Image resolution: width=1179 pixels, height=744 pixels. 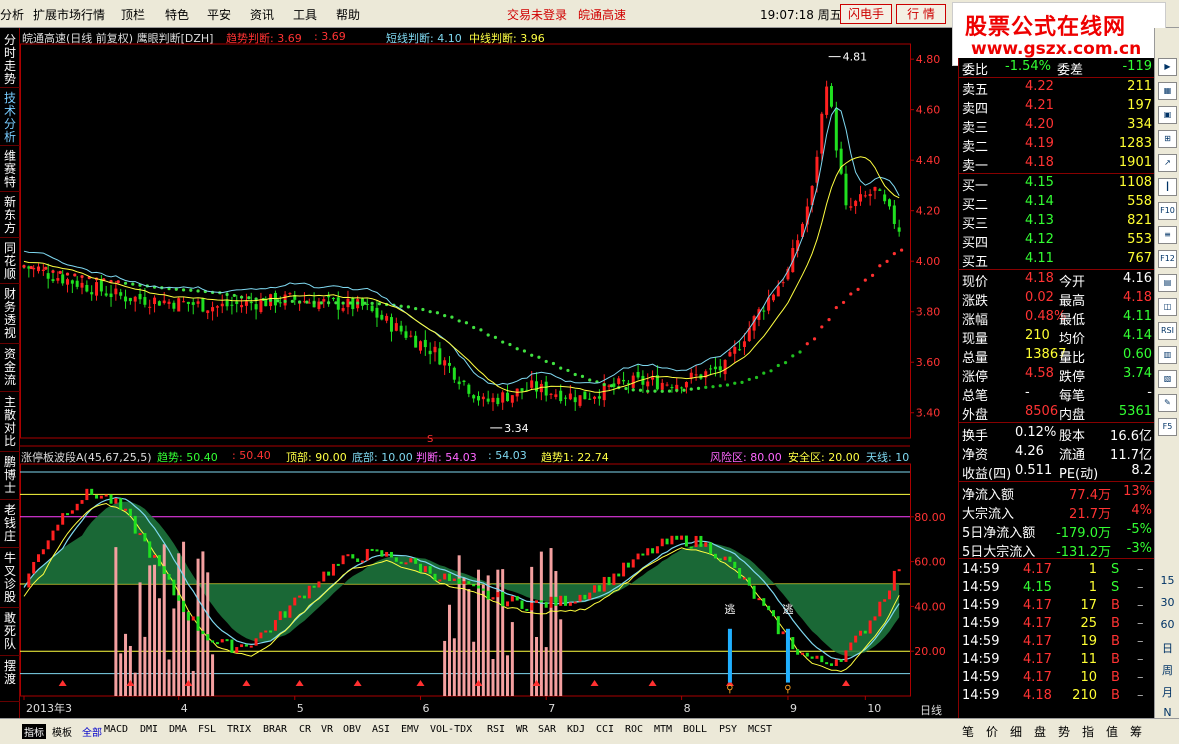 What do you see at coordinates (1057, 126) in the screenshot?
I see `sell-row: 卖三 4.20 334` at bounding box center [1057, 126].